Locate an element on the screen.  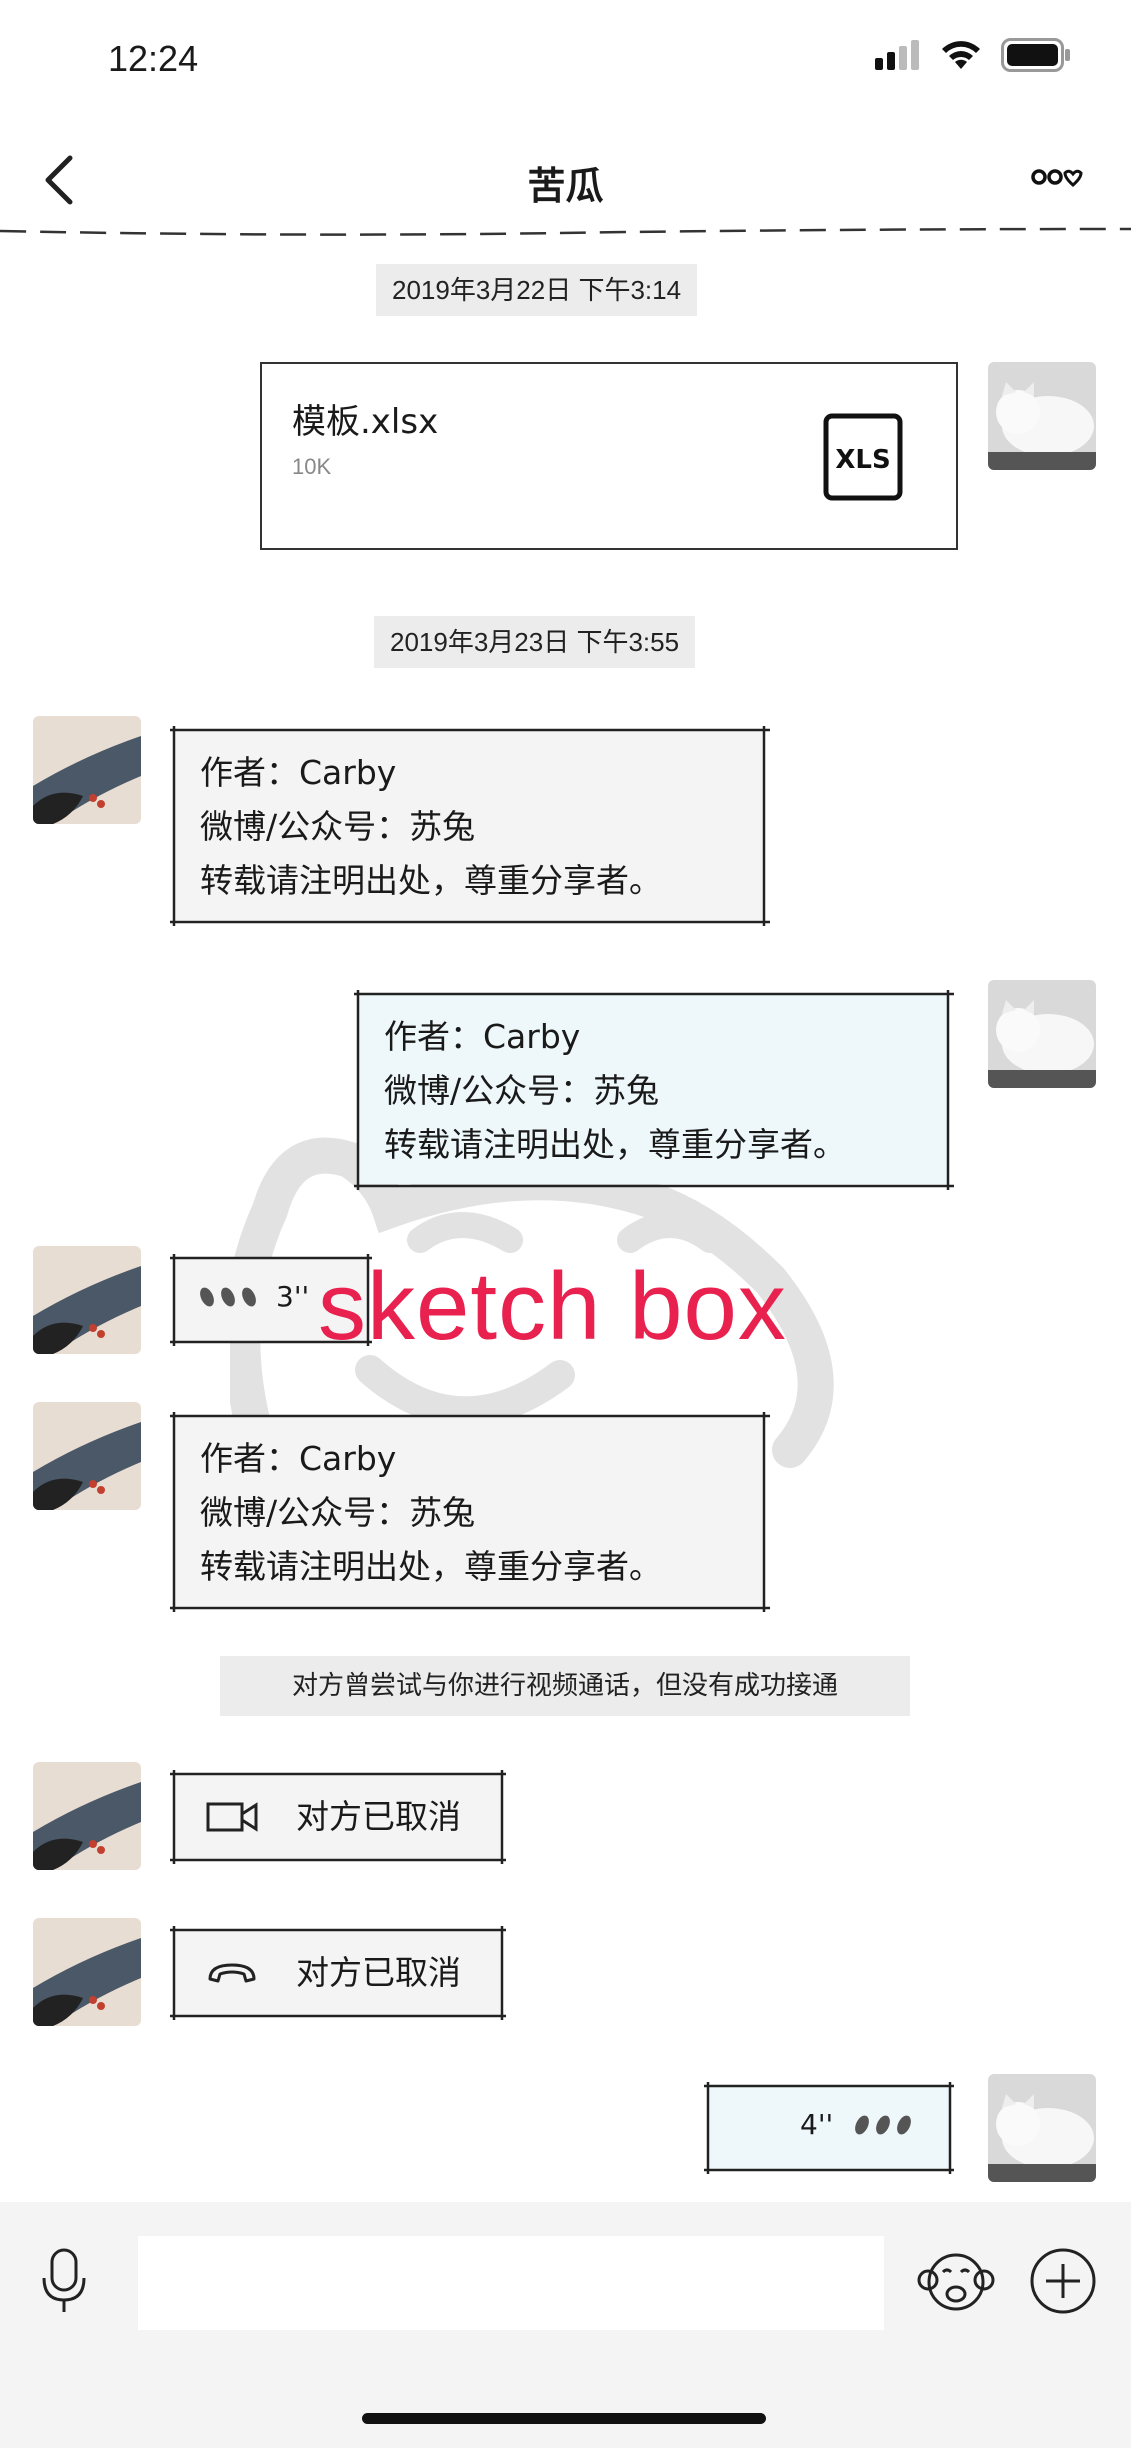
xls-file-icon: XLS is located at coordinates (863, 457).